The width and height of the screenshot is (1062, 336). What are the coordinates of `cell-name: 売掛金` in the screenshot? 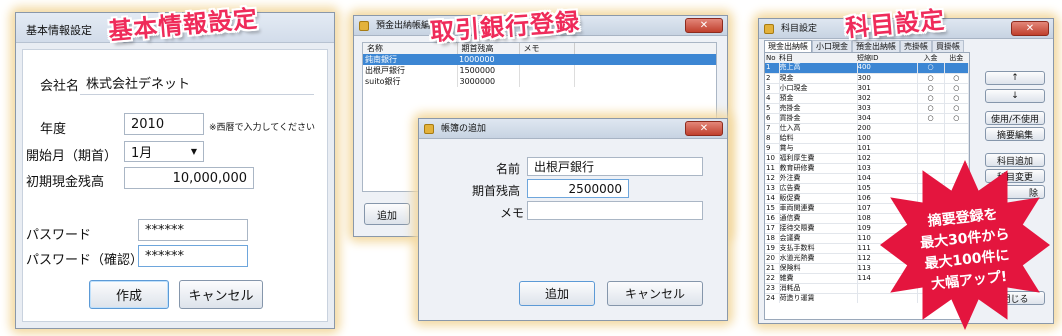 It's located at (818, 108).